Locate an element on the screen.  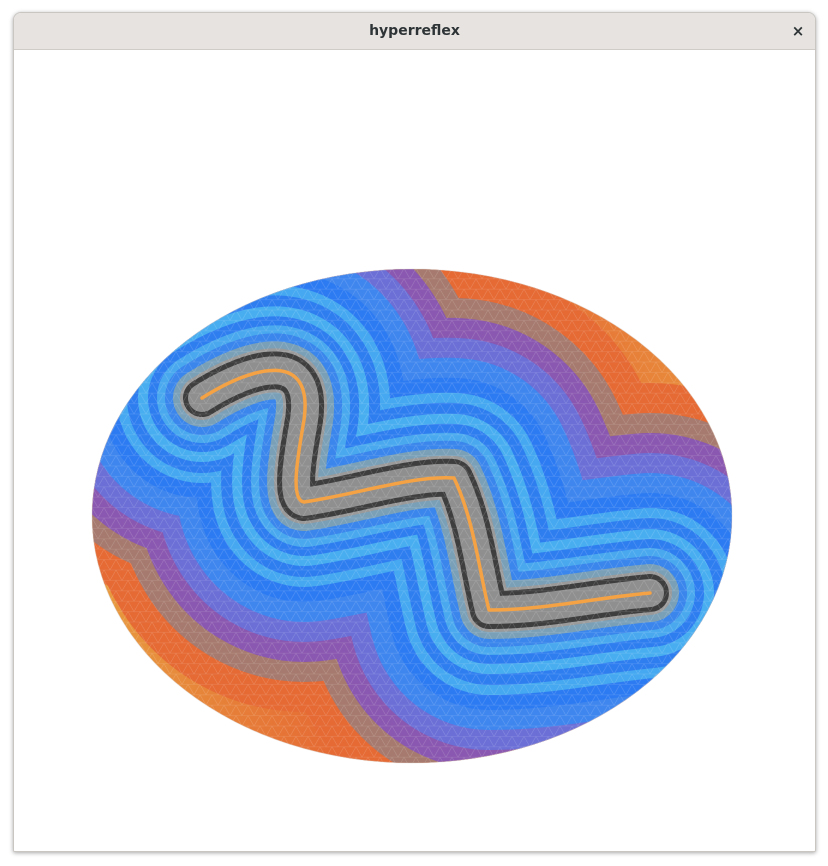
close-icon: × is located at coordinates (798, 31).